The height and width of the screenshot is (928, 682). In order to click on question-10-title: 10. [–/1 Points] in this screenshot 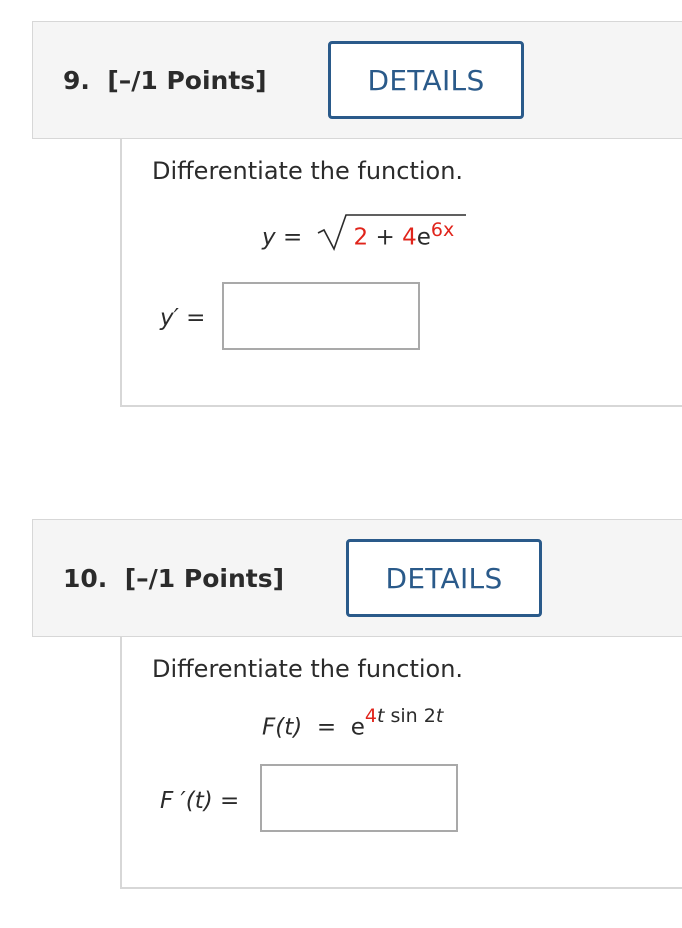, I will do `click(173, 578)`.